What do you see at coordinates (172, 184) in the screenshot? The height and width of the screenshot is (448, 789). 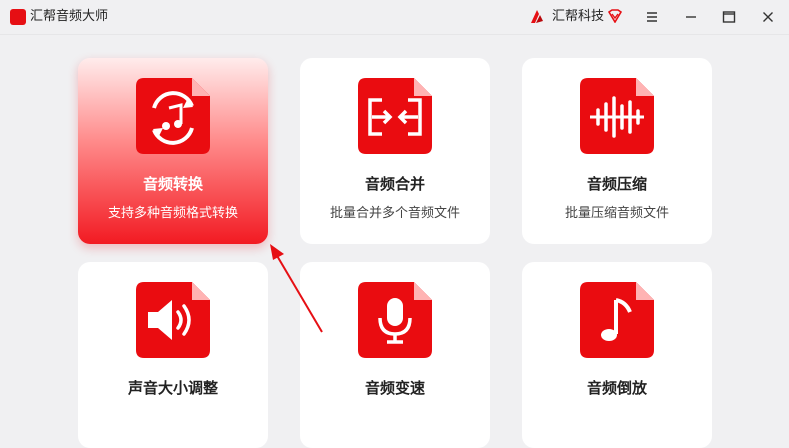 I see `card-title: 音频转换` at bounding box center [172, 184].